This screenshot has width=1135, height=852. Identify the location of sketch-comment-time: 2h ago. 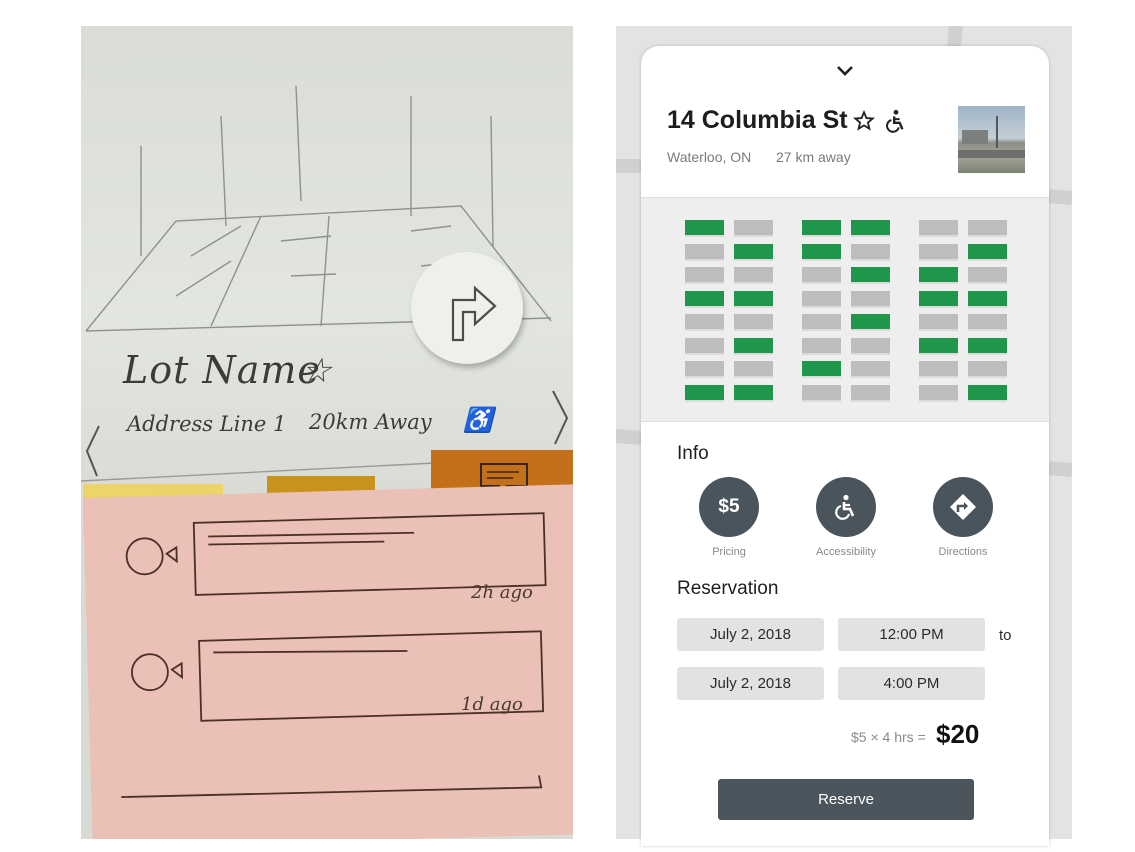
(502, 592).